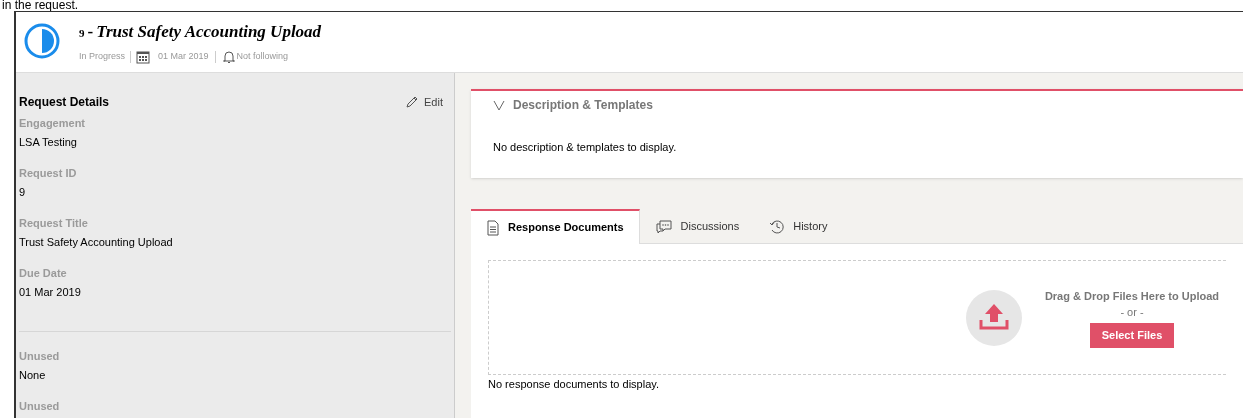 This screenshot has width=1243, height=418. Describe the element at coordinates (798, 226) in the screenshot. I see `tab: History` at that location.